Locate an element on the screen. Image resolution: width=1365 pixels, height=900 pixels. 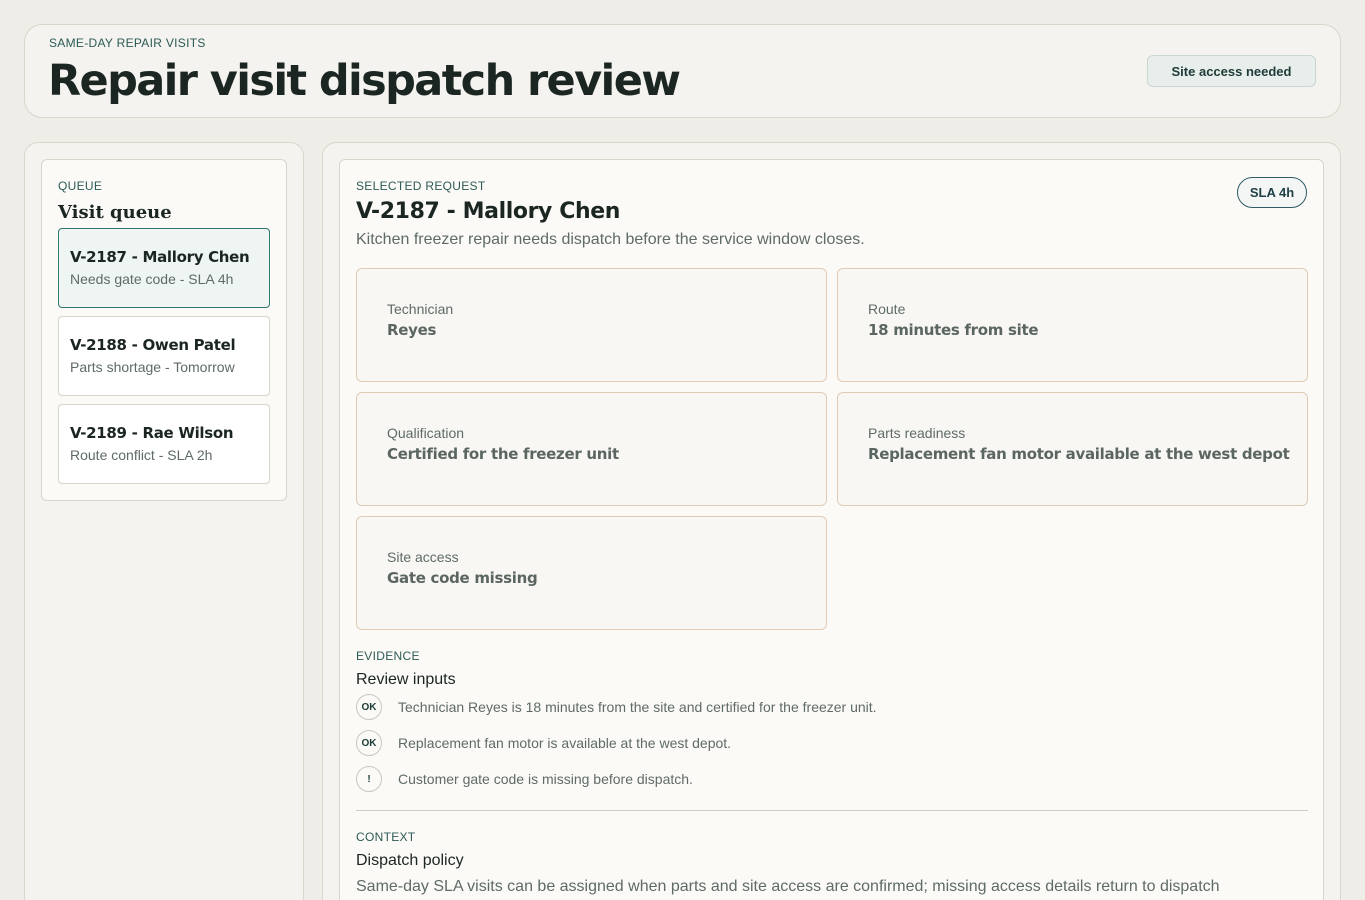
queue-item-subtitle: Needs gate code - SLA 4h is located at coordinates (152, 279).